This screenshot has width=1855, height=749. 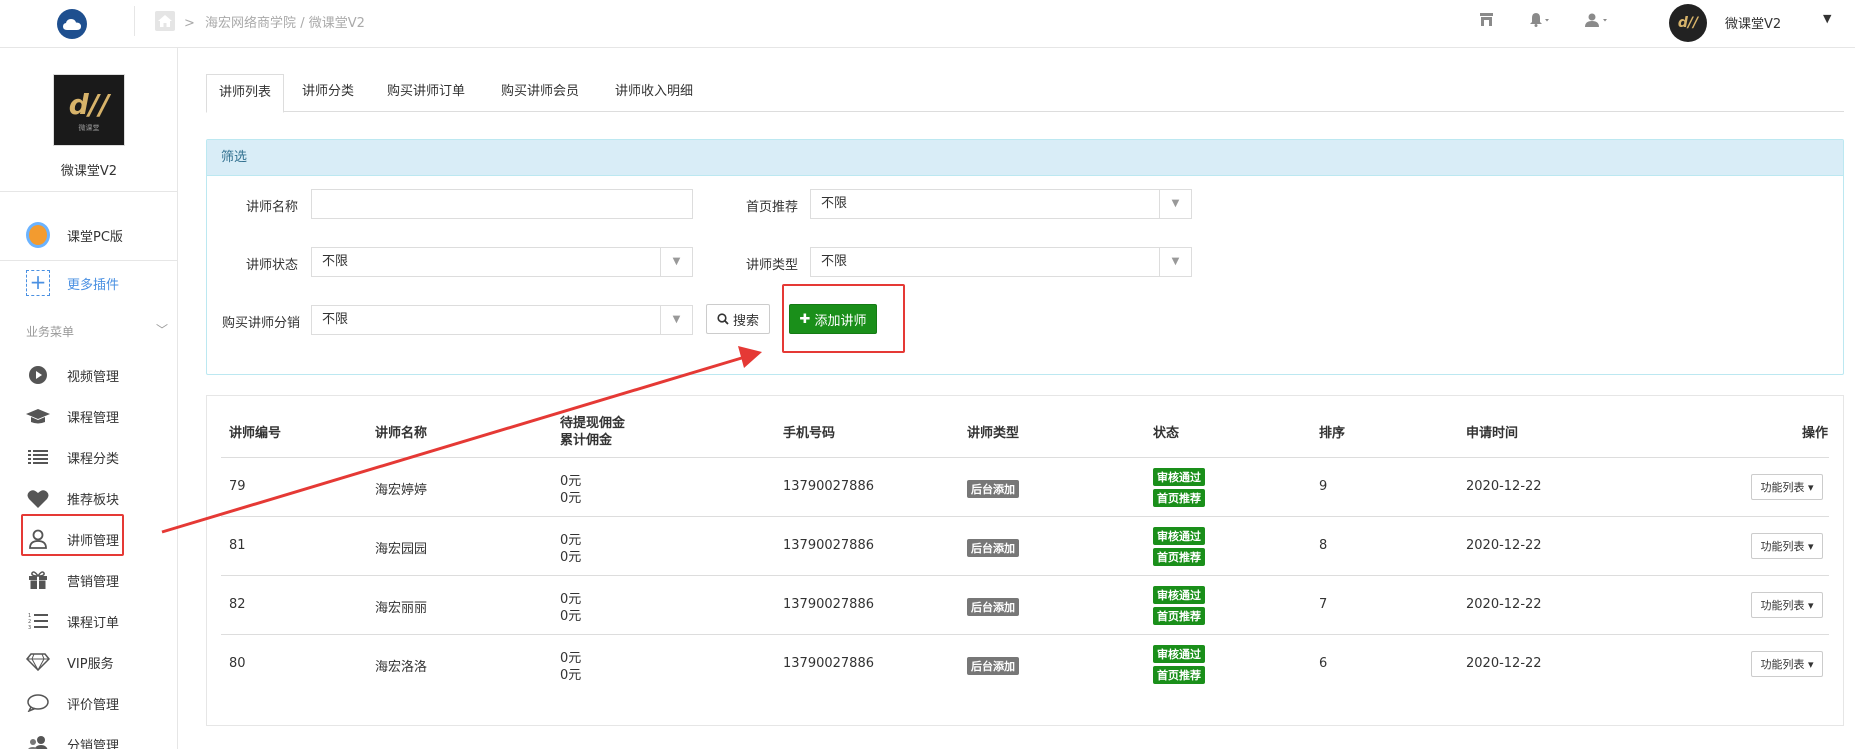 I want to click on heart-icon, so click(x=38, y=498).